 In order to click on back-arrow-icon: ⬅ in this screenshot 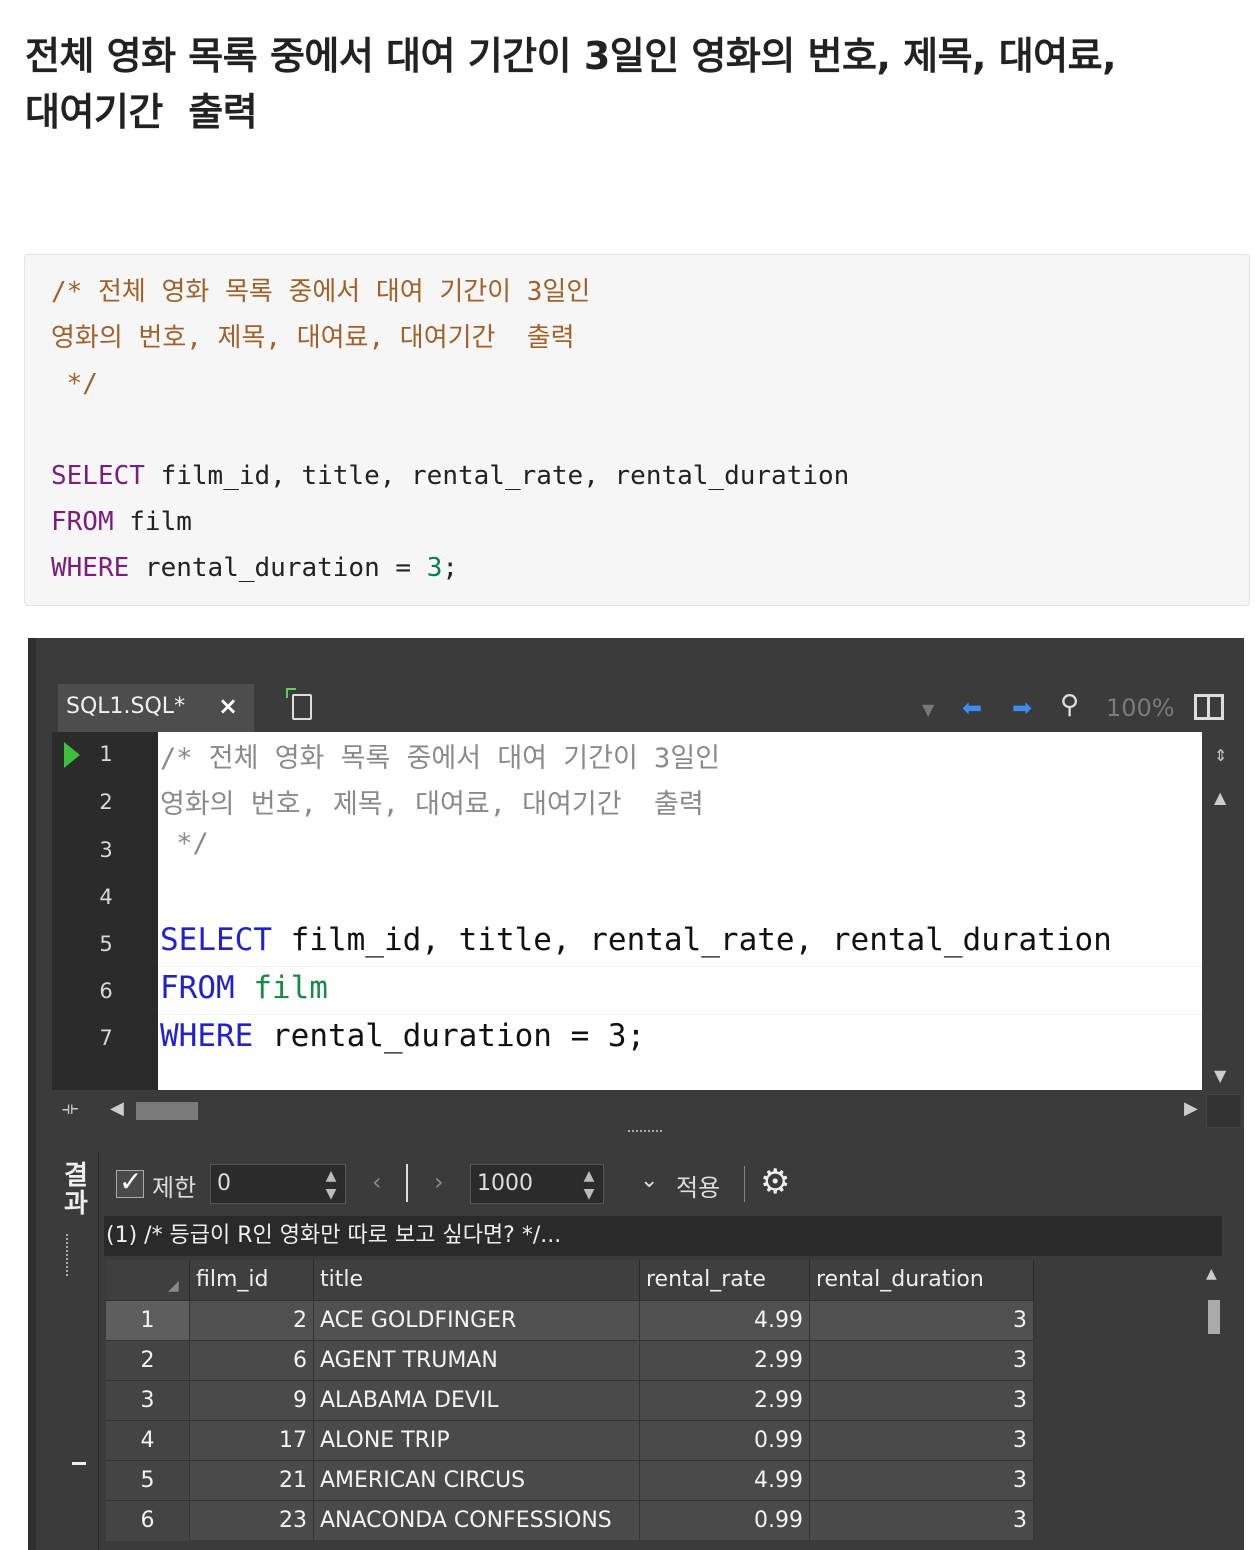, I will do `click(972, 708)`.